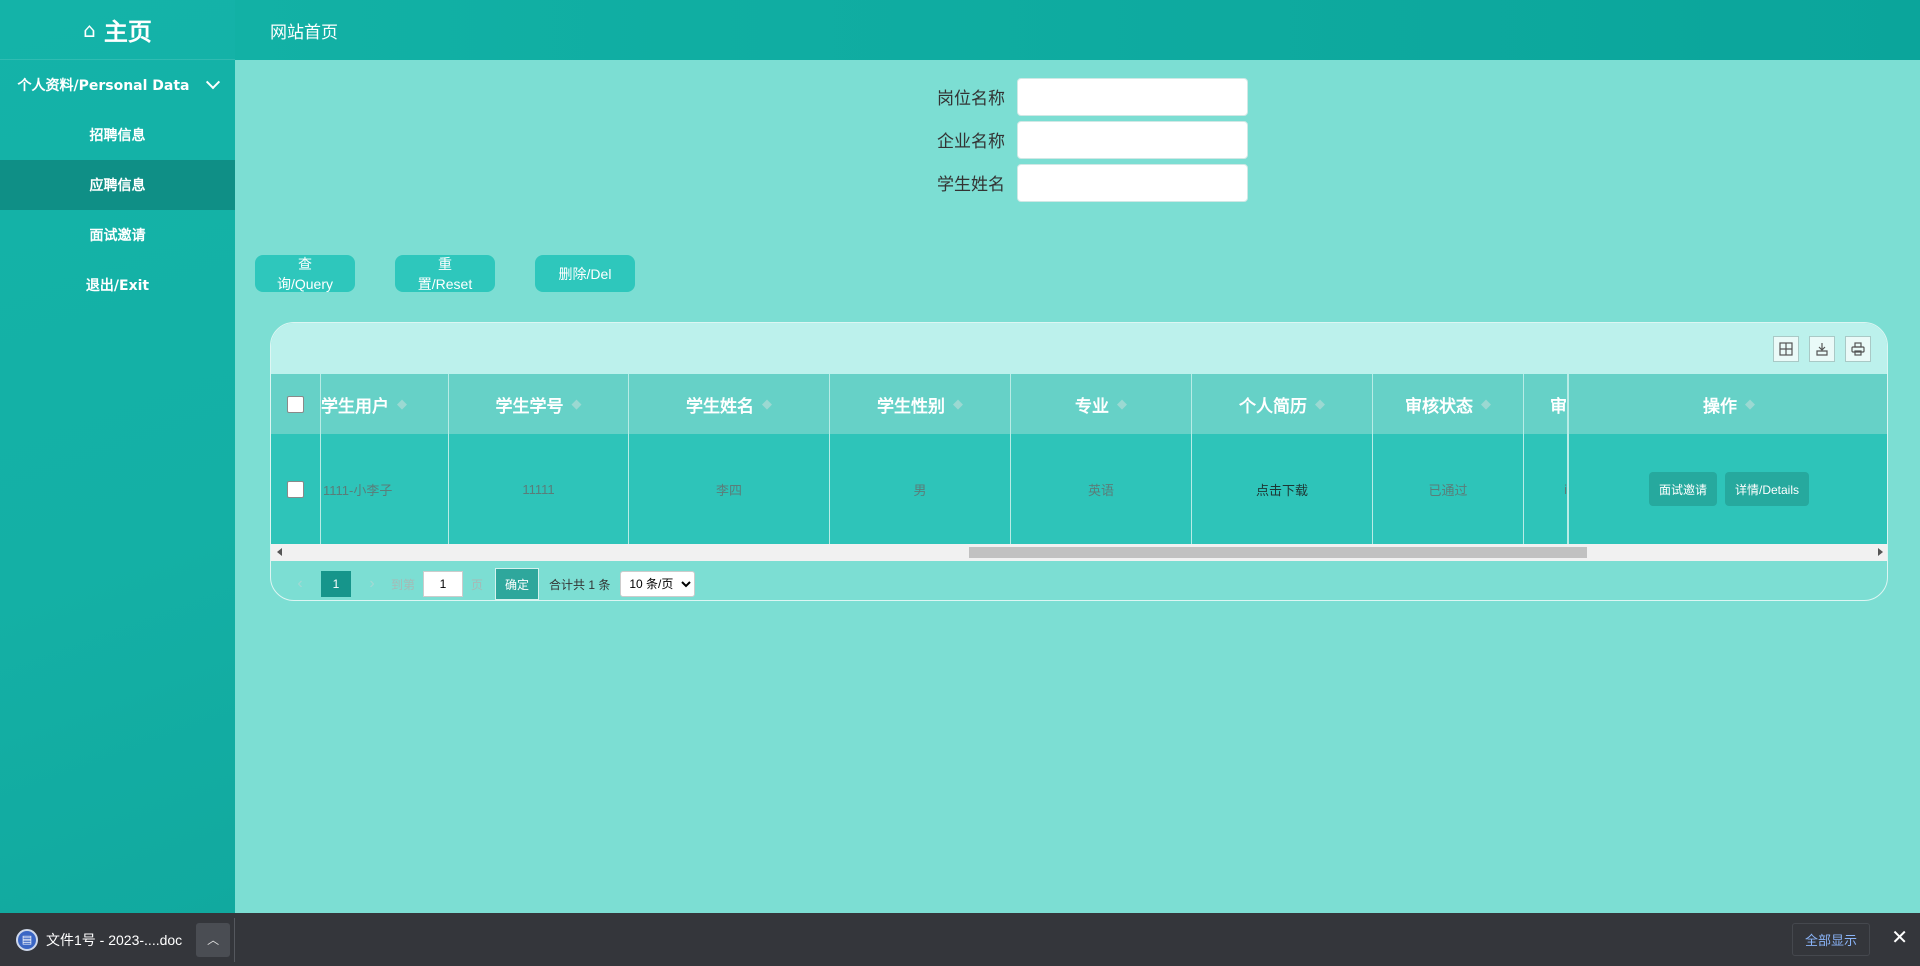 The width and height of the screenshot is (1920, 966). What do you see at coordinates (517, 584) in the screenshot?
I see `goto-confirm-button: 确定` at bounding box center [517, 584].